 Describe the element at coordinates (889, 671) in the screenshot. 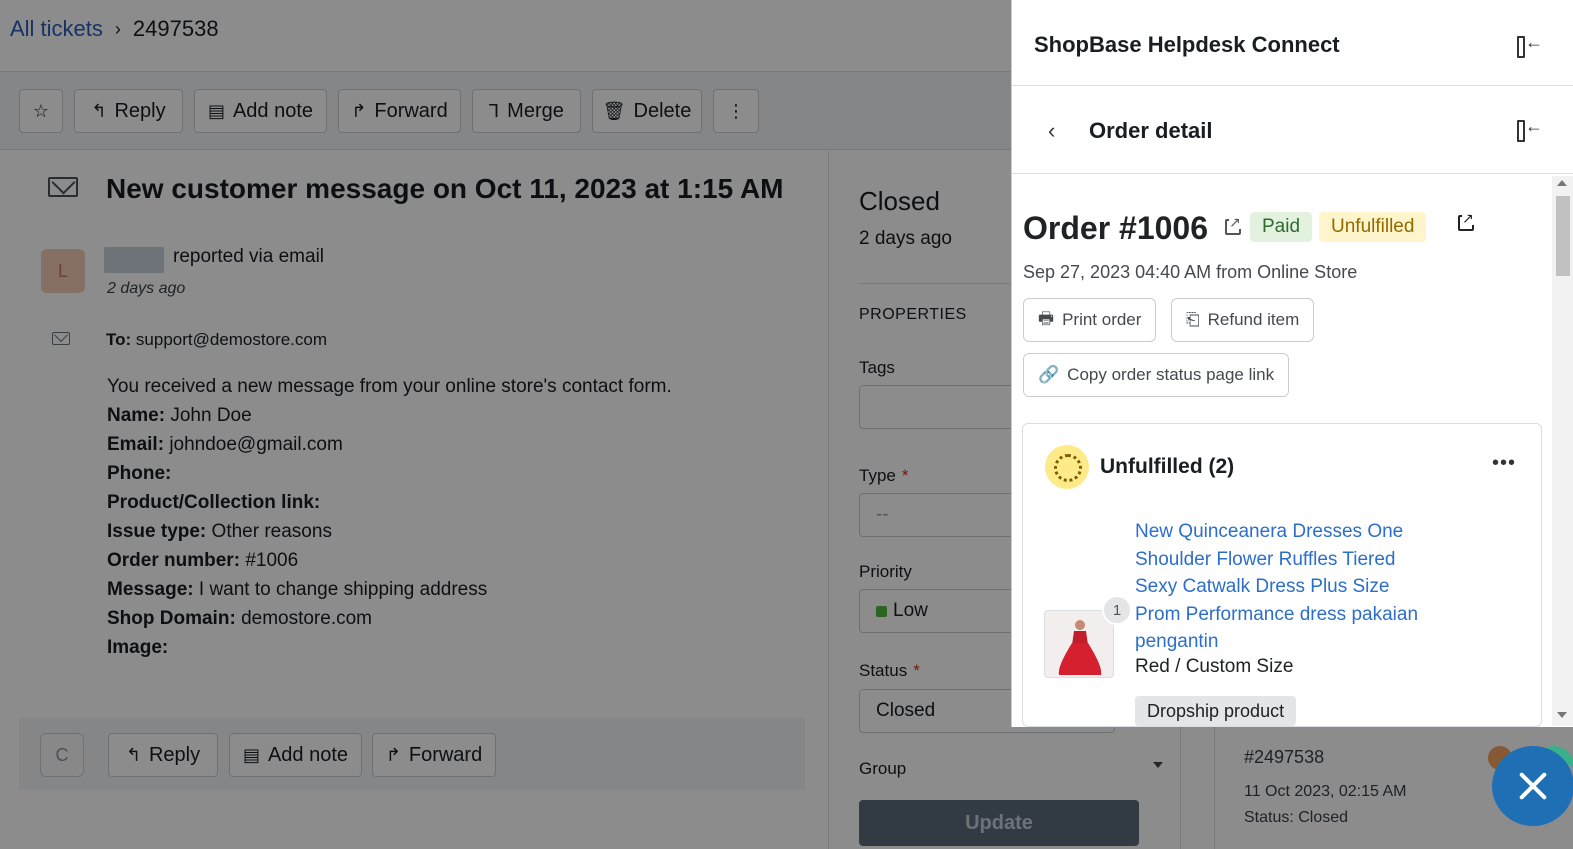

I see `status-label: Status *` at that location.